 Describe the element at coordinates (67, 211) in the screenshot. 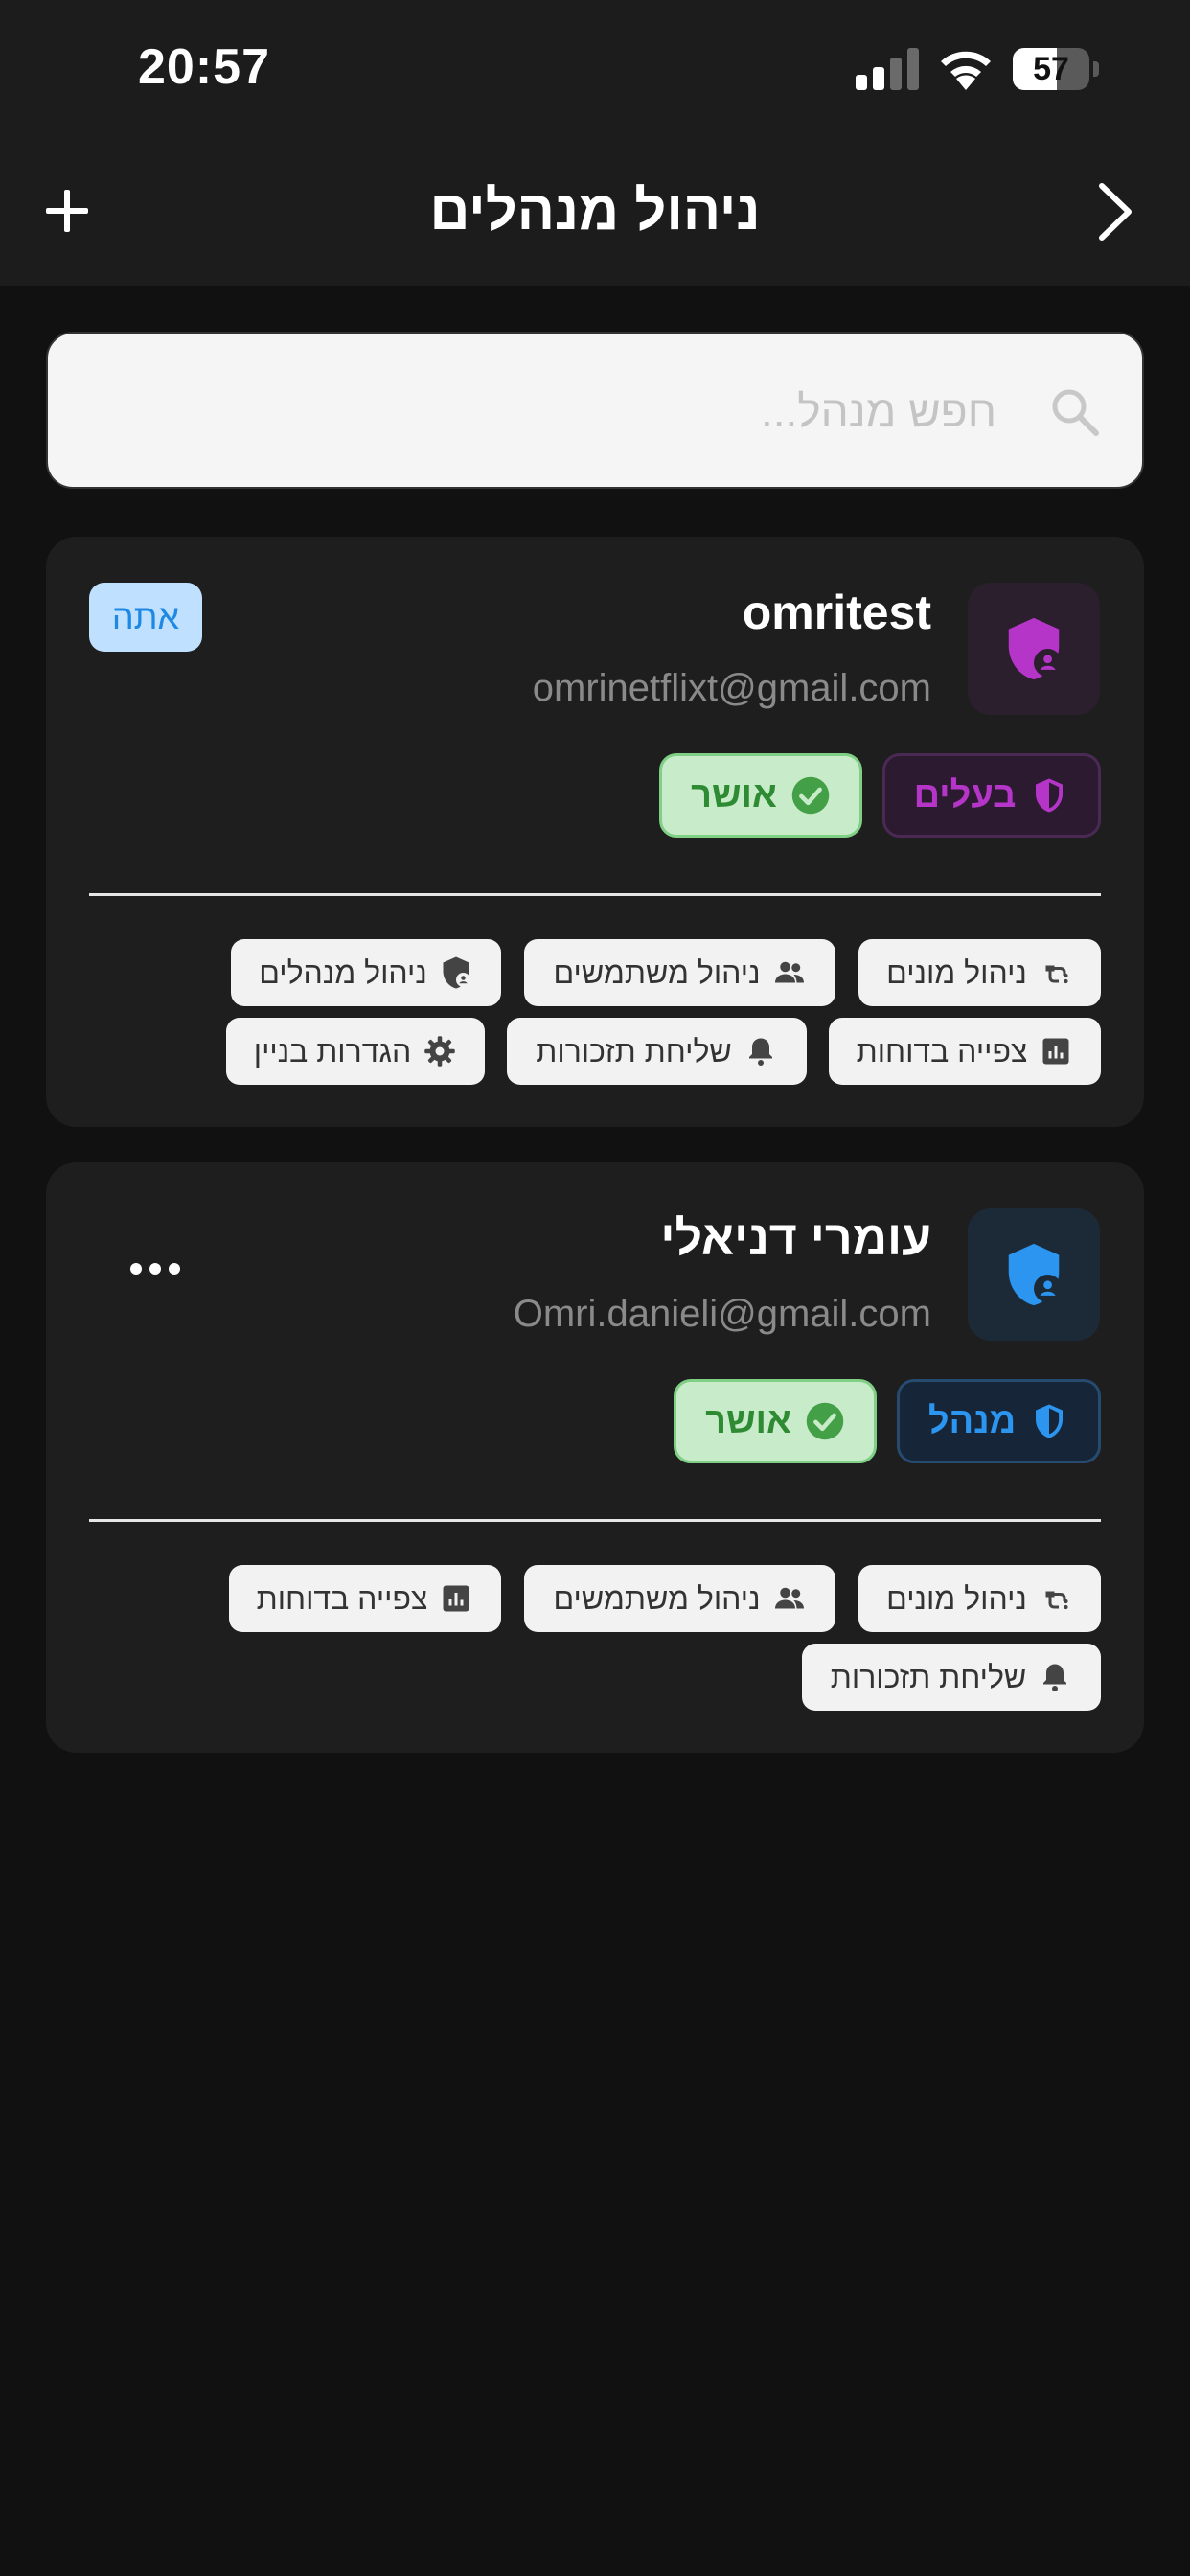

I see `plus-icon` at that location.